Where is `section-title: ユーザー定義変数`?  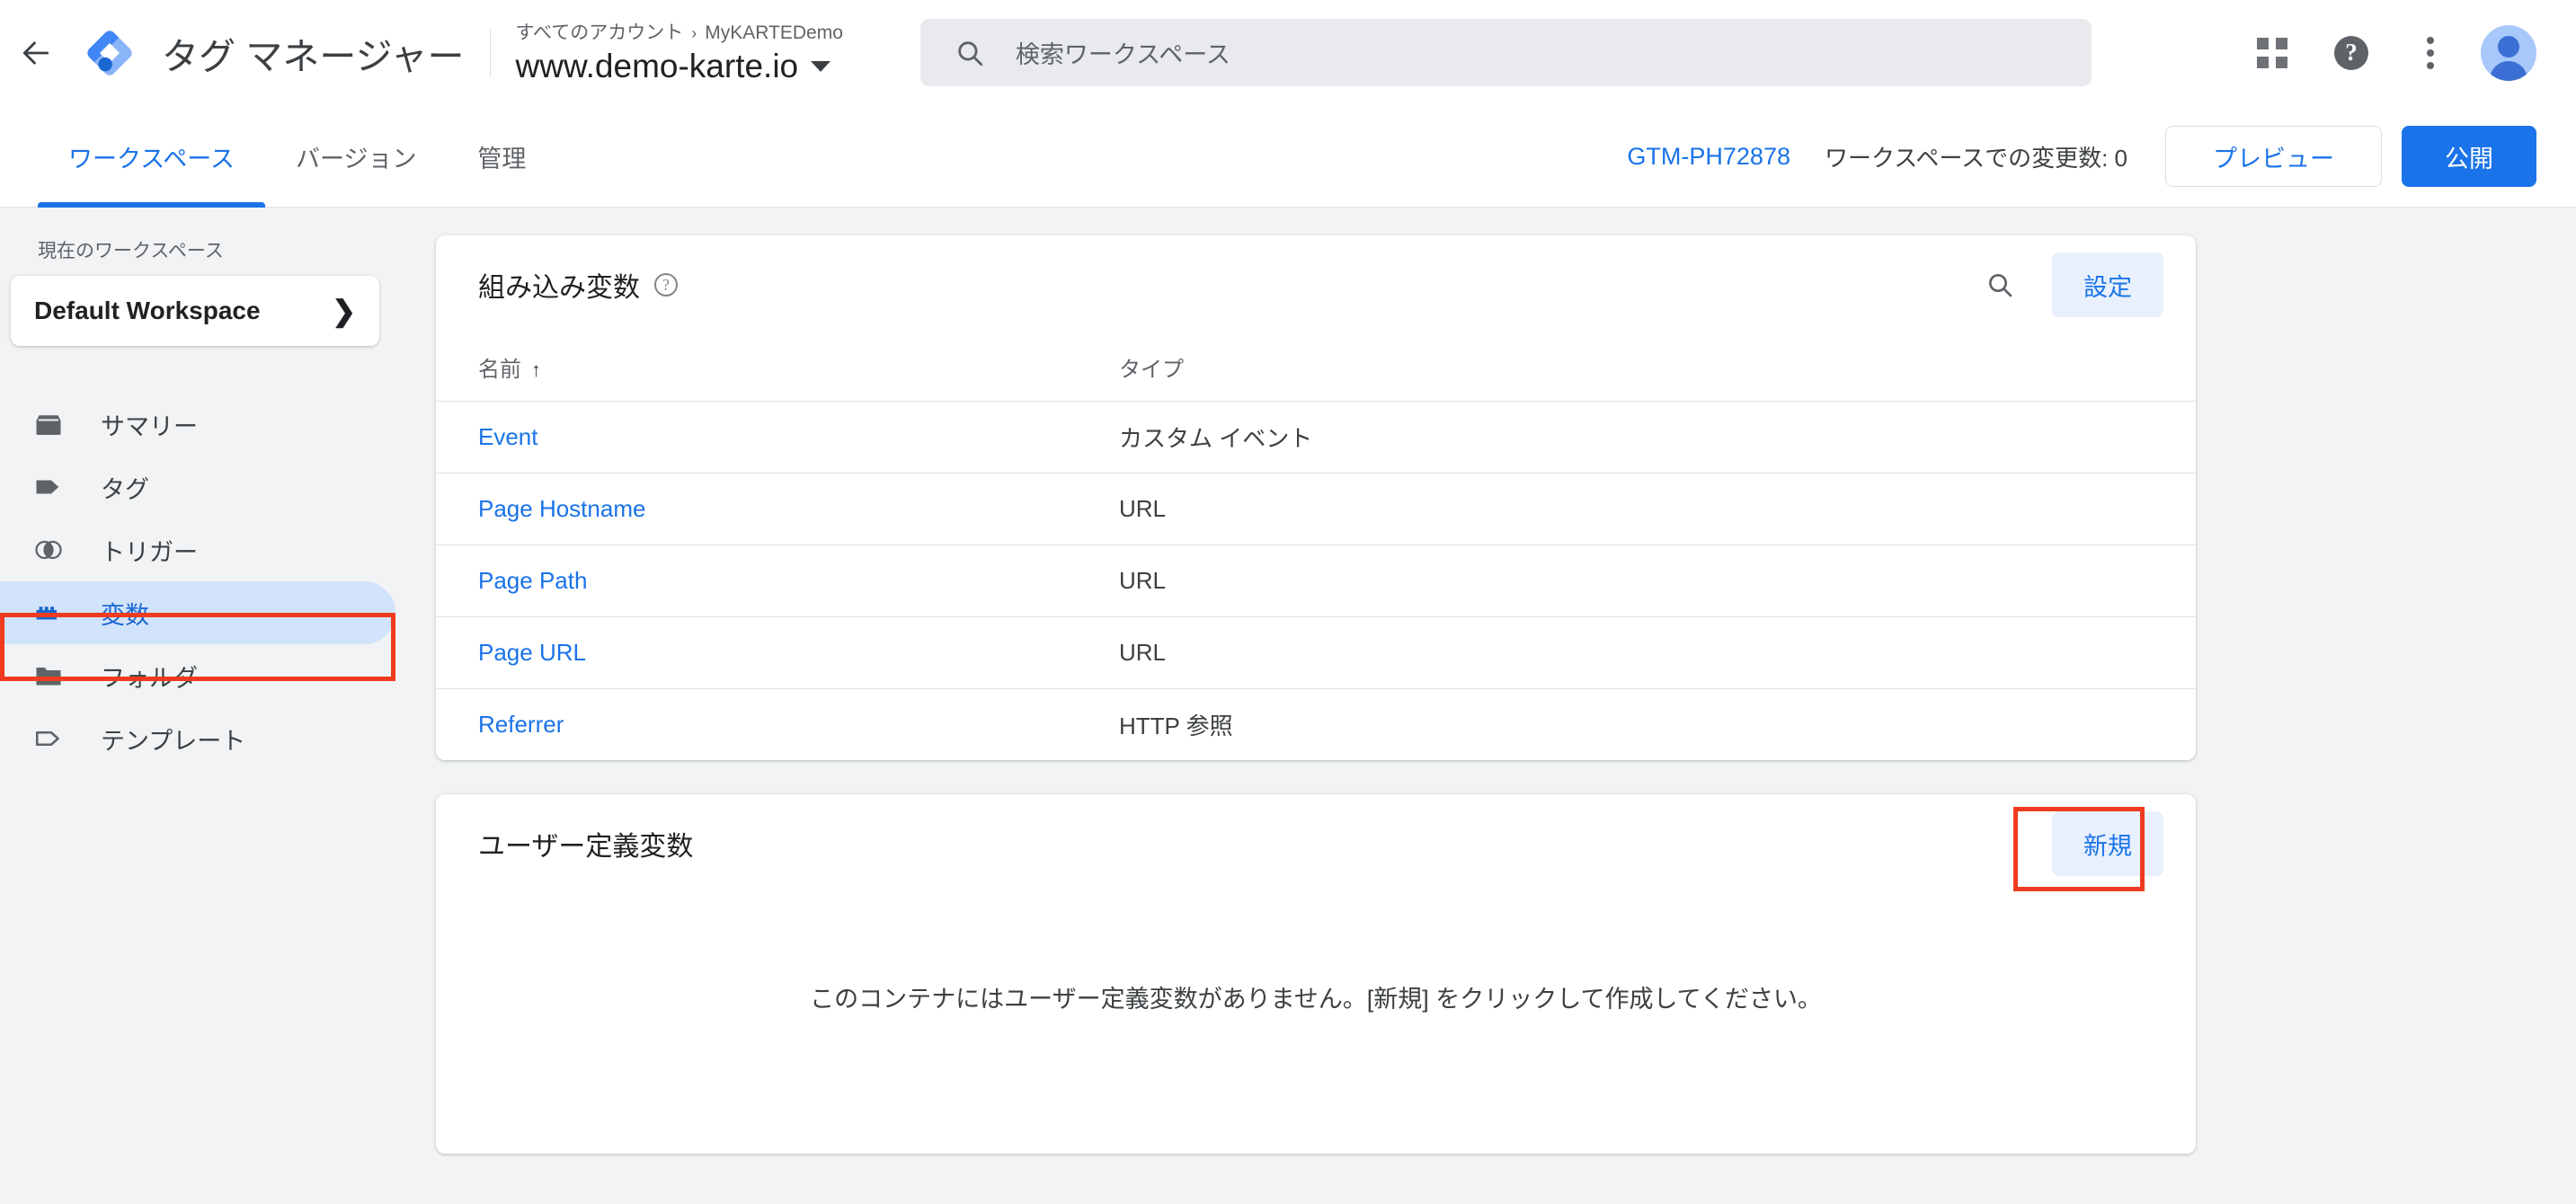
section-title: ユーザー定義変数 is located at coordinates (586, 847).